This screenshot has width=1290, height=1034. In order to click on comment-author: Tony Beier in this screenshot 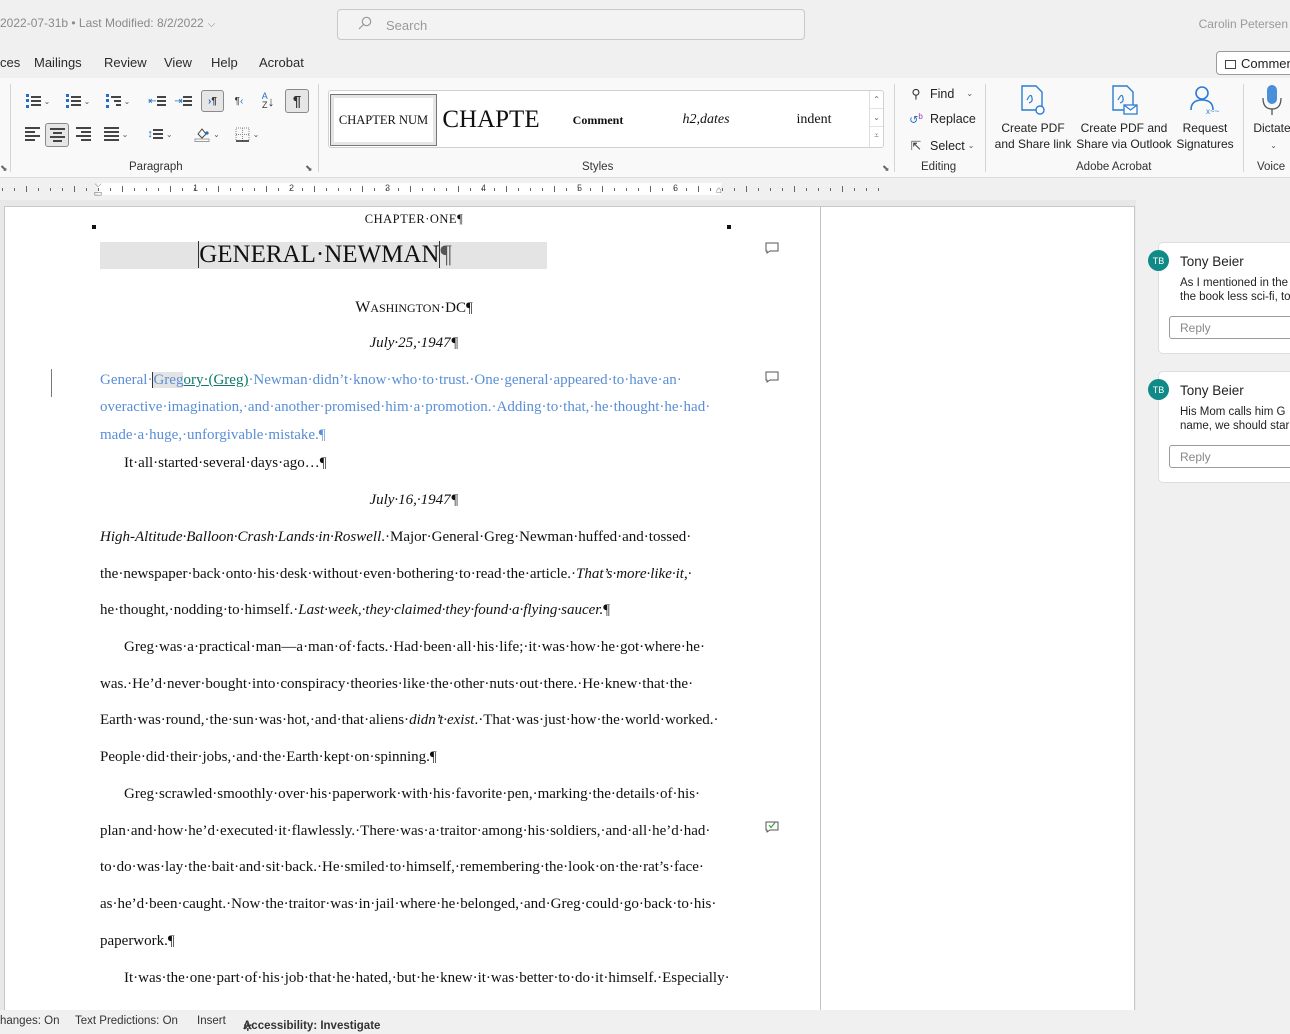, I will do `click(1212, 390)`.